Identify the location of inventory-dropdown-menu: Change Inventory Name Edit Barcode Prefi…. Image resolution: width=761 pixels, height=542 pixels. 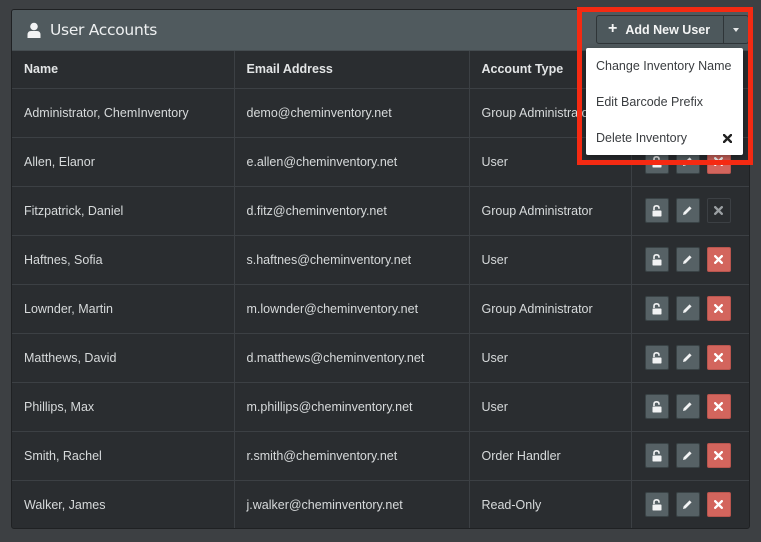
(664, 101).